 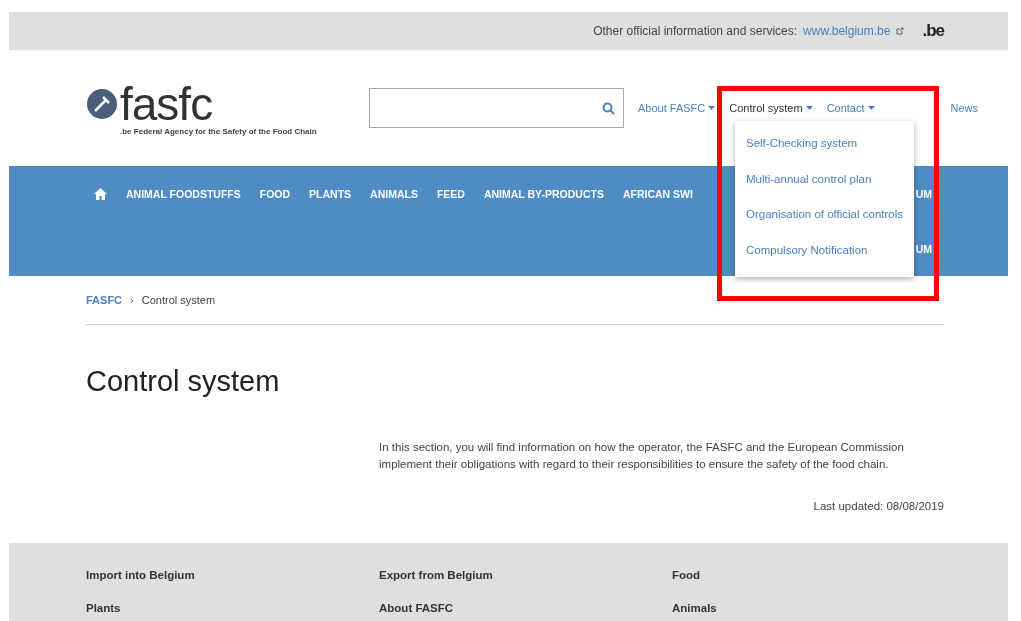 What do you see at coordinates (166, 103) in the screenshot?
I see `logo-wordmark: fasfc` at bounding box center [166, 103].